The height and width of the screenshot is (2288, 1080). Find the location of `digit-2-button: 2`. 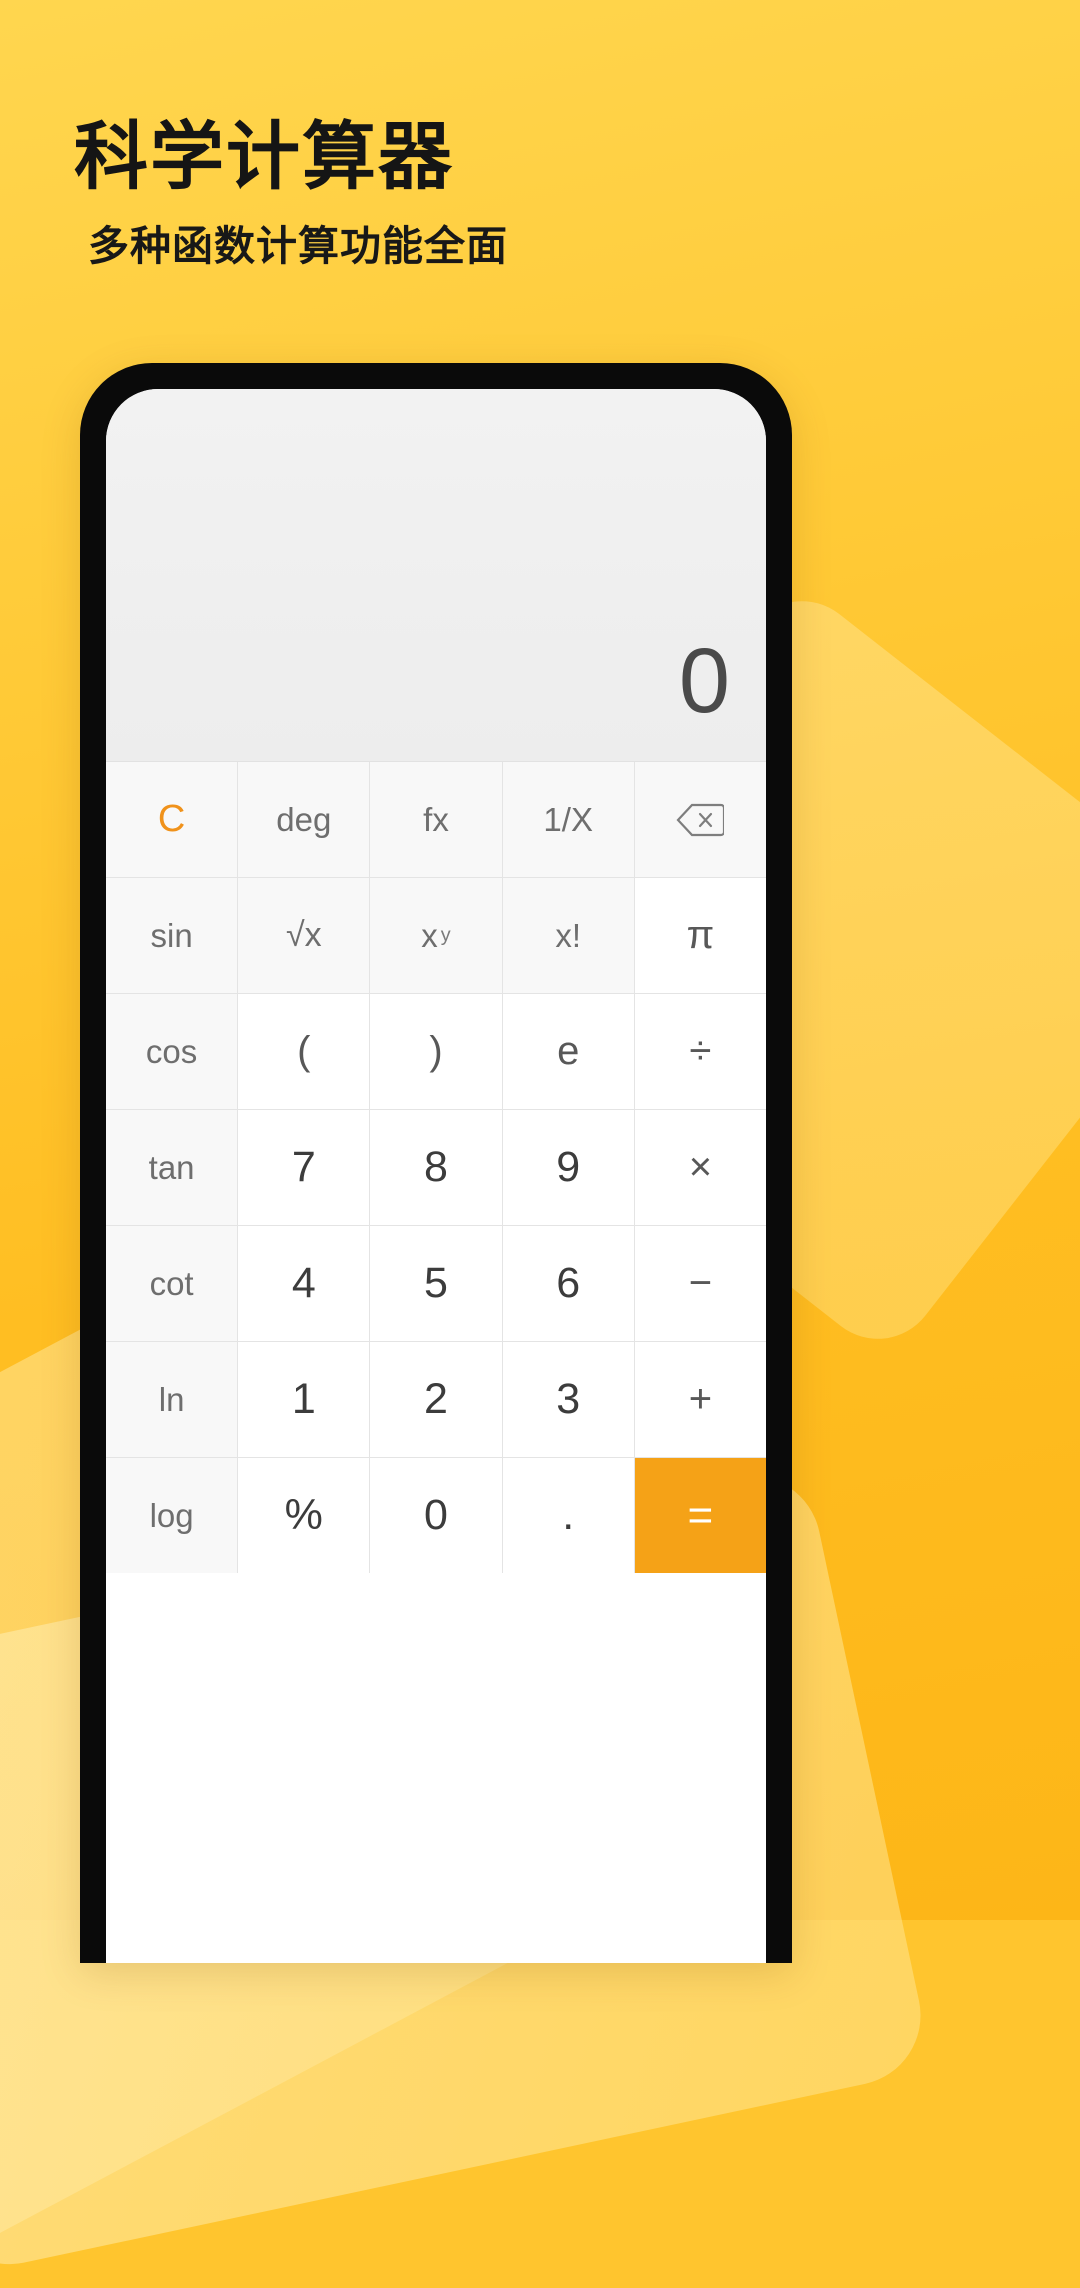

digit-2-button: 2 is located at coordinates (436, 1399).